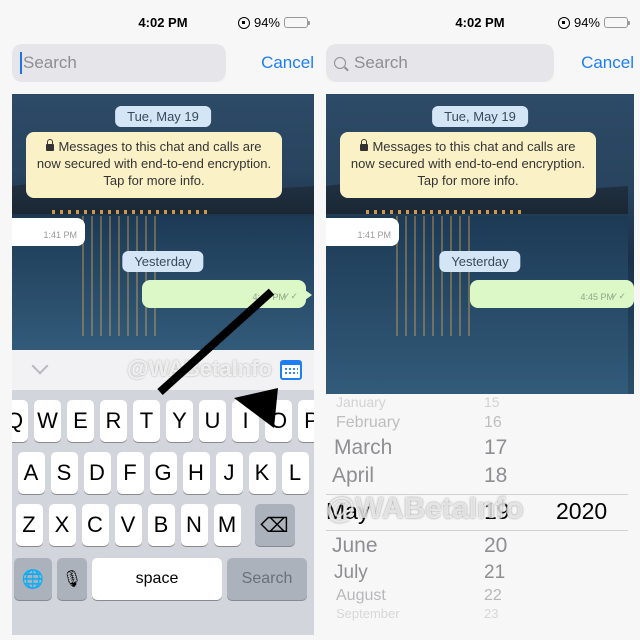 The image size is (640, 640). What do you see at coordinates (47, 421) in the screenshot?
I see `key-w: W` at bounding box center [47, 421].